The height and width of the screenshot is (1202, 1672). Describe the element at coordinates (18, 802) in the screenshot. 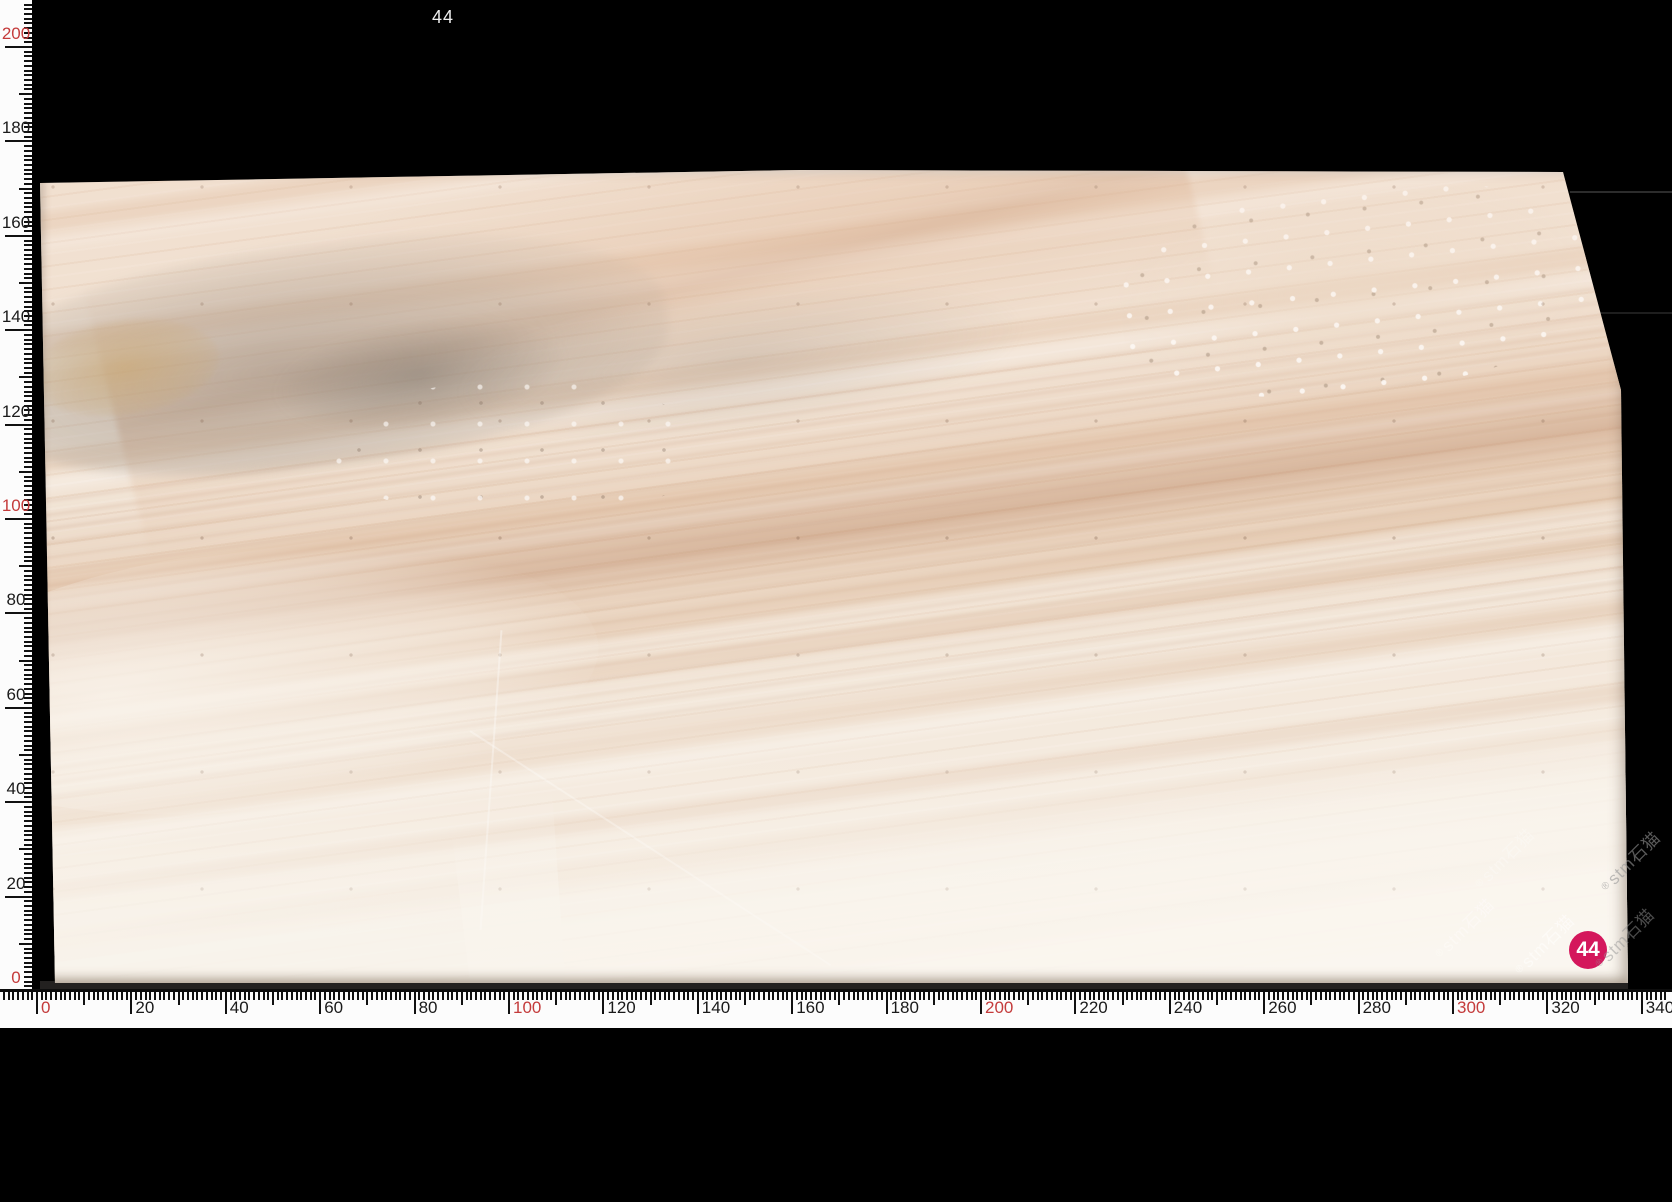

I see `left-ruler-major-line` at that location.